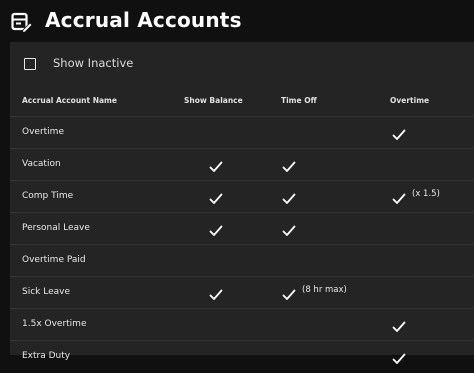 This screenshot has width=474, height=373. I want to click on show-inactive-label: Show Inactive, so click(93, 63).